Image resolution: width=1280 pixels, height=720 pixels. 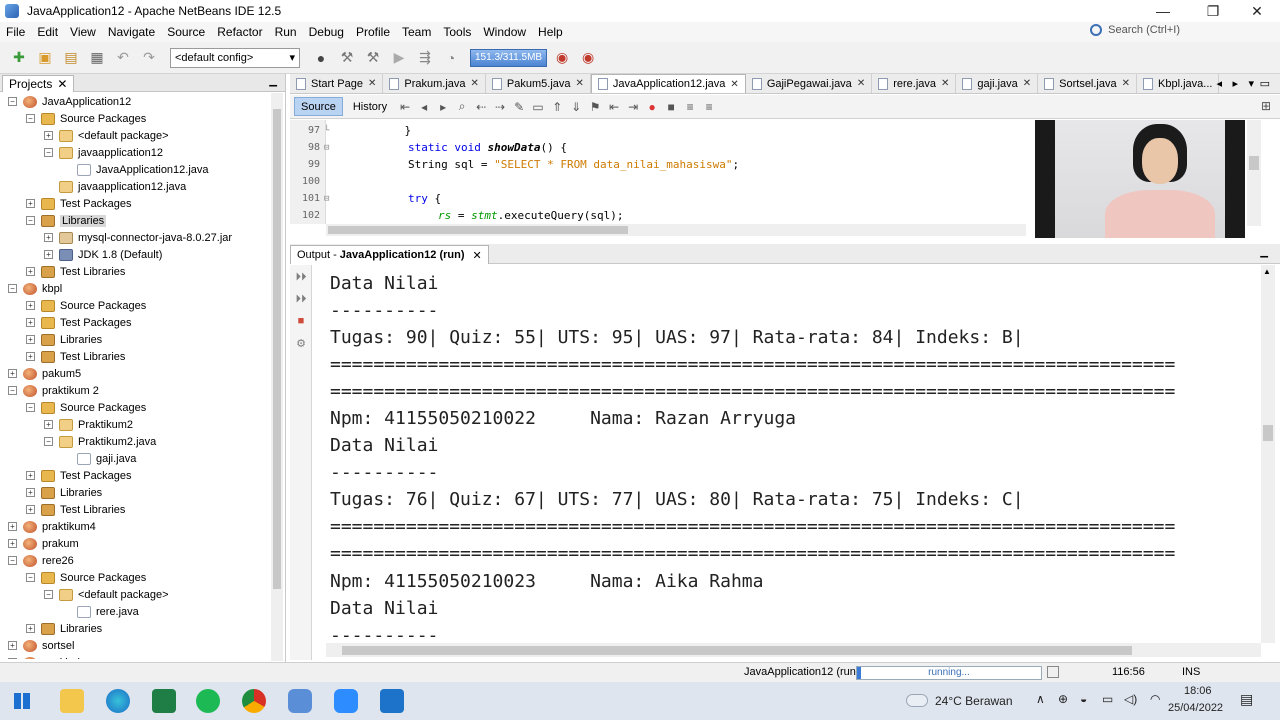 What do you see at coordinates (134, 169) in the screenshot?
I see `tree-node: JavaApplication12.java` at bounding box center [134, 169].